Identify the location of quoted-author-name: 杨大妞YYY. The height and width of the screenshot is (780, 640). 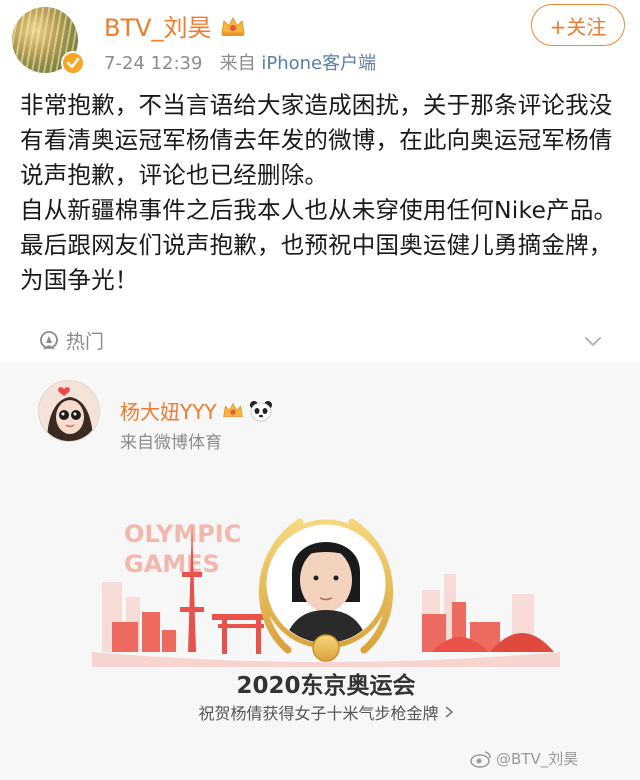
(196, 410).